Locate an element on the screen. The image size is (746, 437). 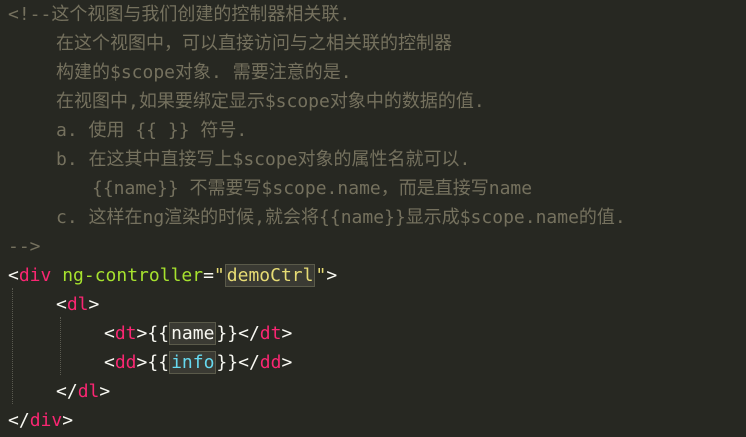
div-open-line: <div ng-controller=" demoCtrl "> is located at coordinates (373, 275).